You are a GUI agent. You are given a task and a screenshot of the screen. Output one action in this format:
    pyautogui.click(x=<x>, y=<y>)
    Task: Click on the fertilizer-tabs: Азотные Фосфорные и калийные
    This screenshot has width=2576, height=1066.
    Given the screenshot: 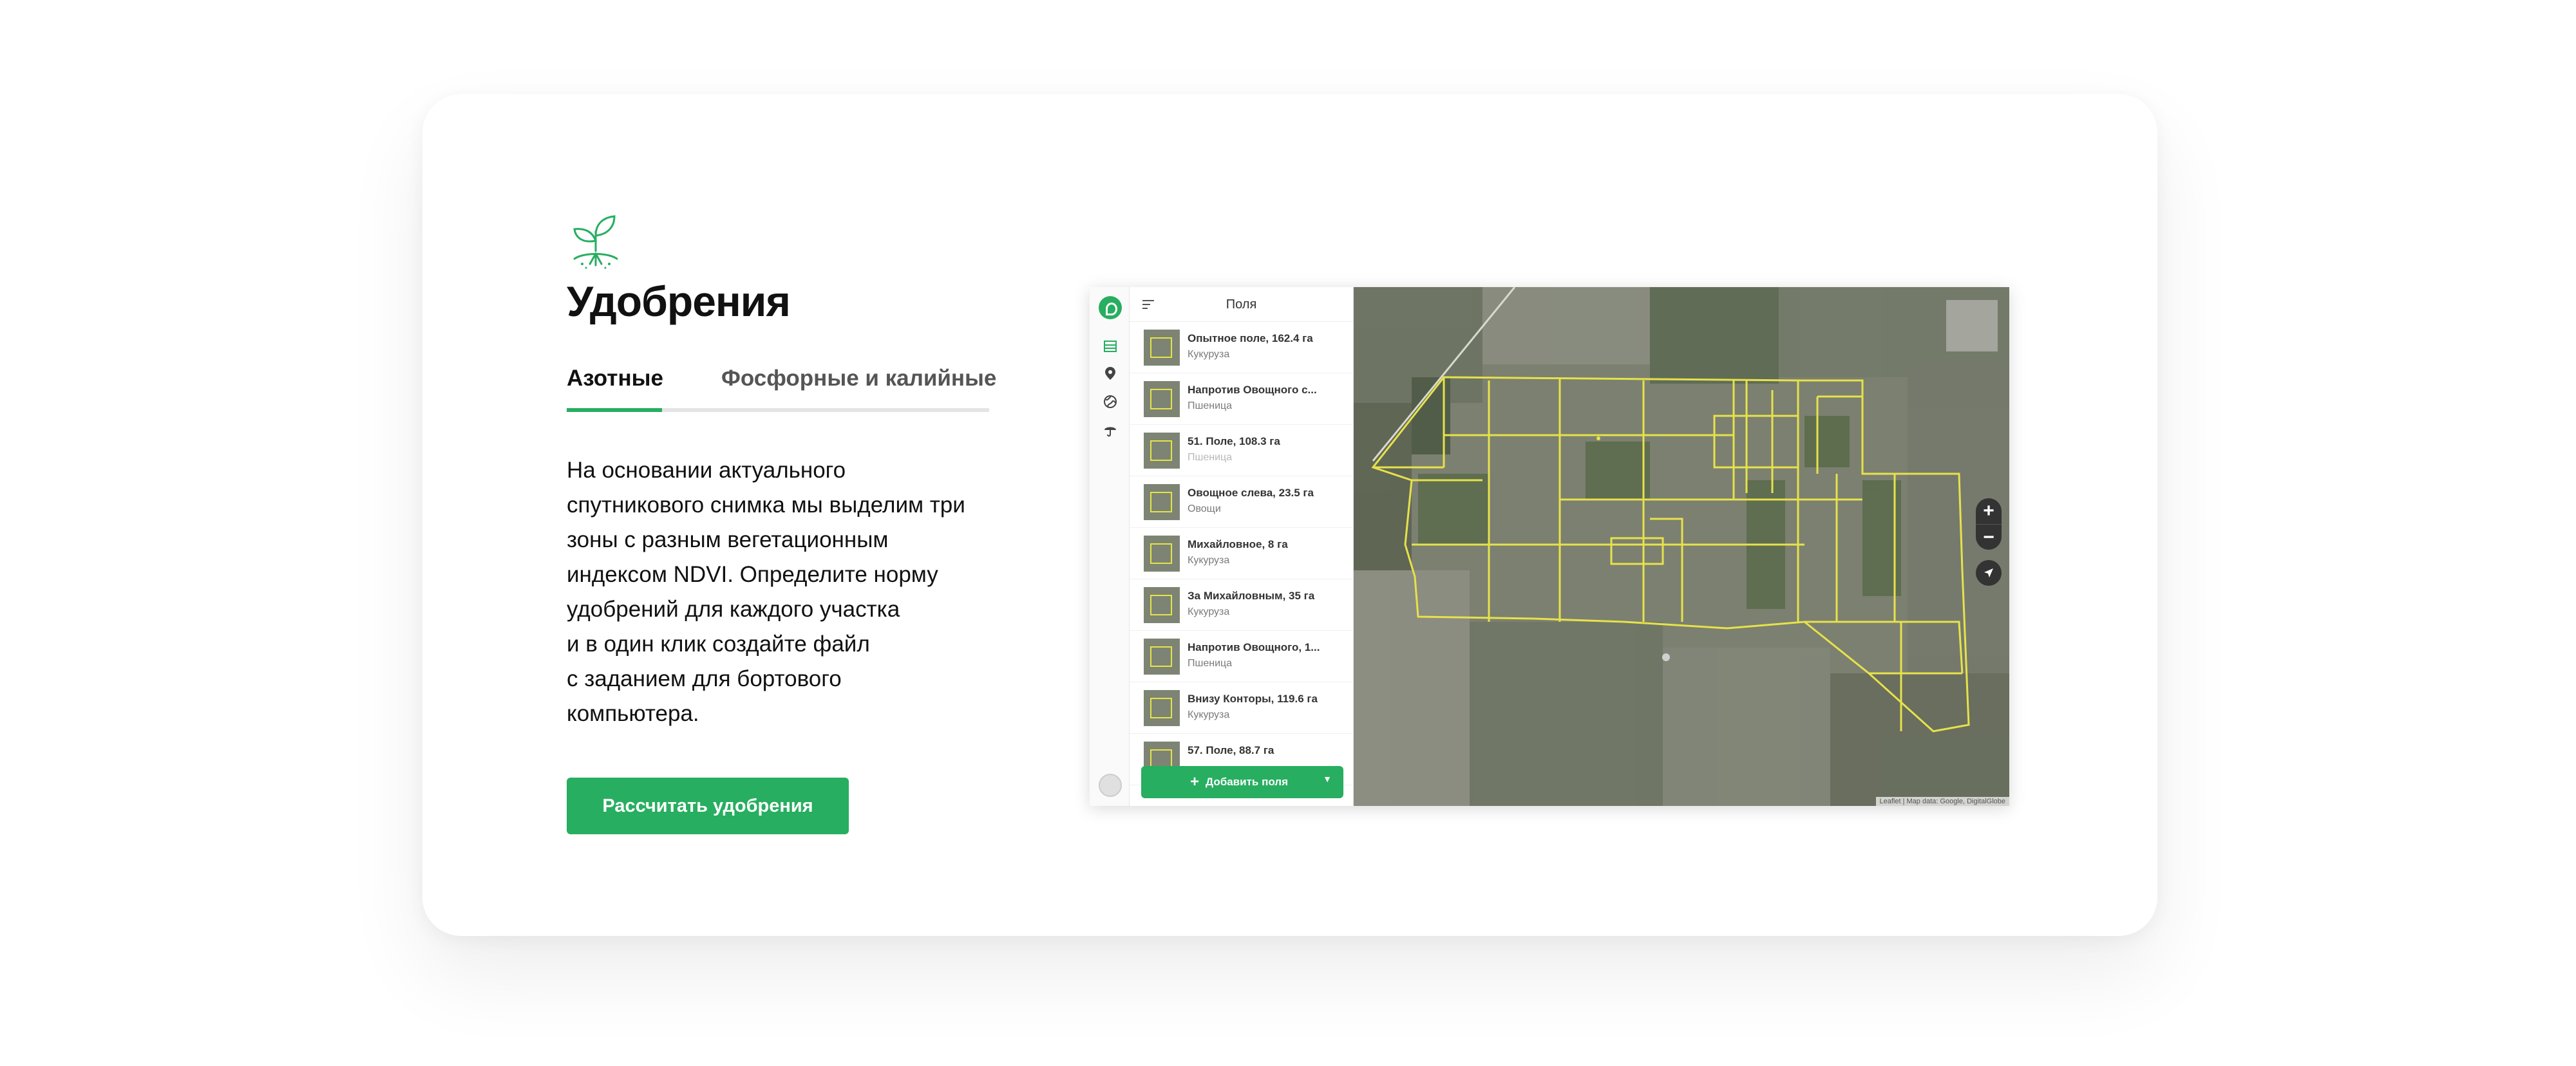 What is the action you would take?
    pyautogui.click(x=781, y=389)
    